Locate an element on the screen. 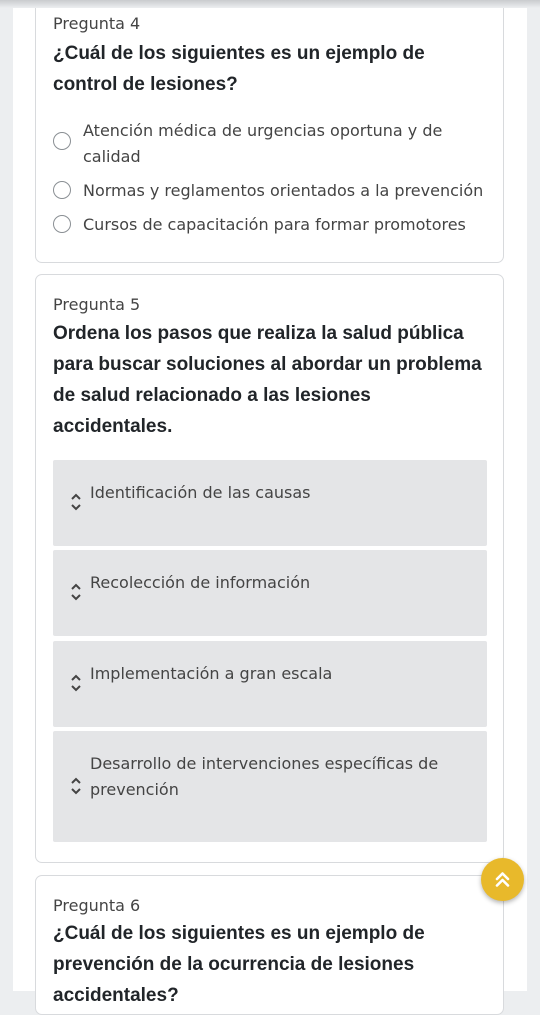 The width and height of the screenshot is (540, 1015). sortable-item-label: Identificación de las causas is located at coordinates (200, 492).